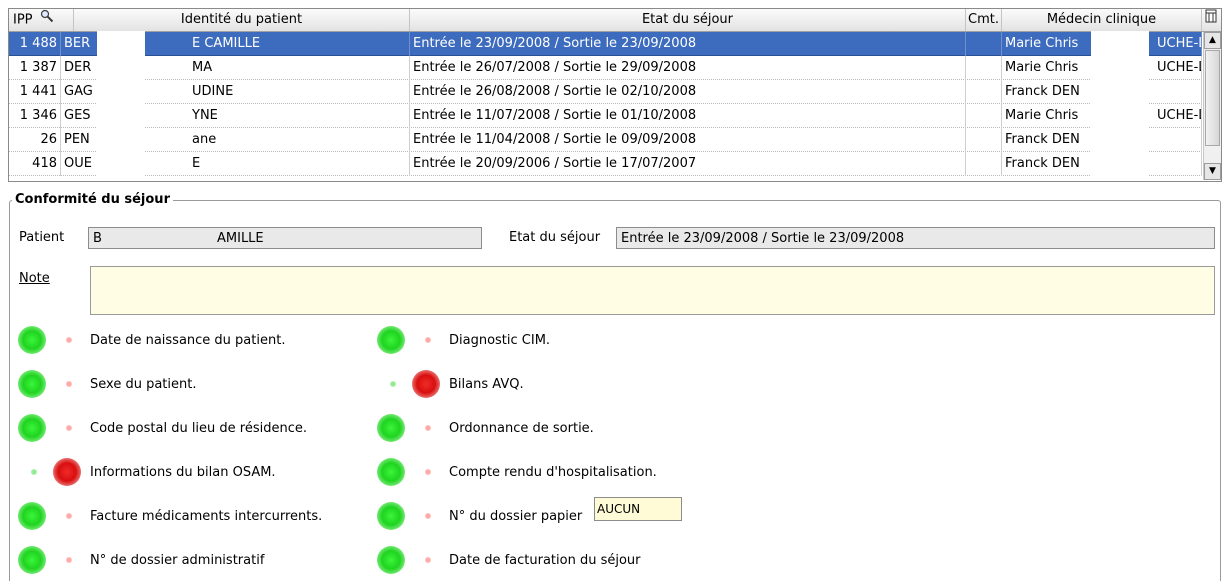 The width and height of the screenshot is (1223, 582). I want to click on check-label: Compte rendu d'hospitalisation., so click(553, 472).